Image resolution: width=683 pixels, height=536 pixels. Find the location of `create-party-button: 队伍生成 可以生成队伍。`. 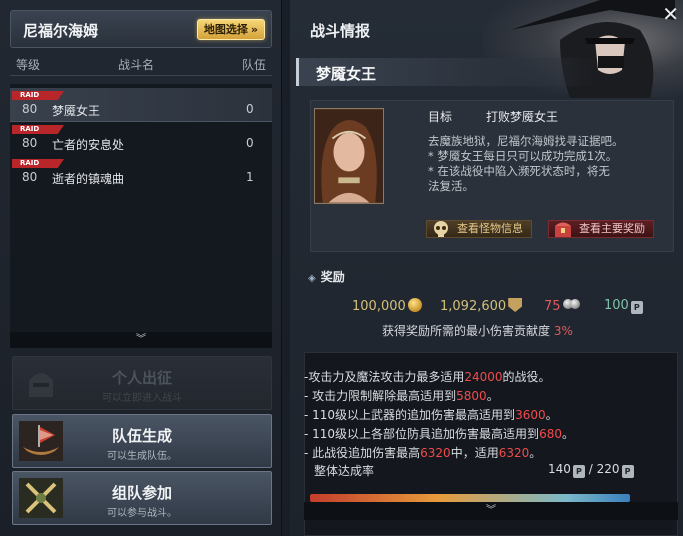

create-party-button: 队伍生成 可以生成队伍。 is located at coordinates (142, 441).